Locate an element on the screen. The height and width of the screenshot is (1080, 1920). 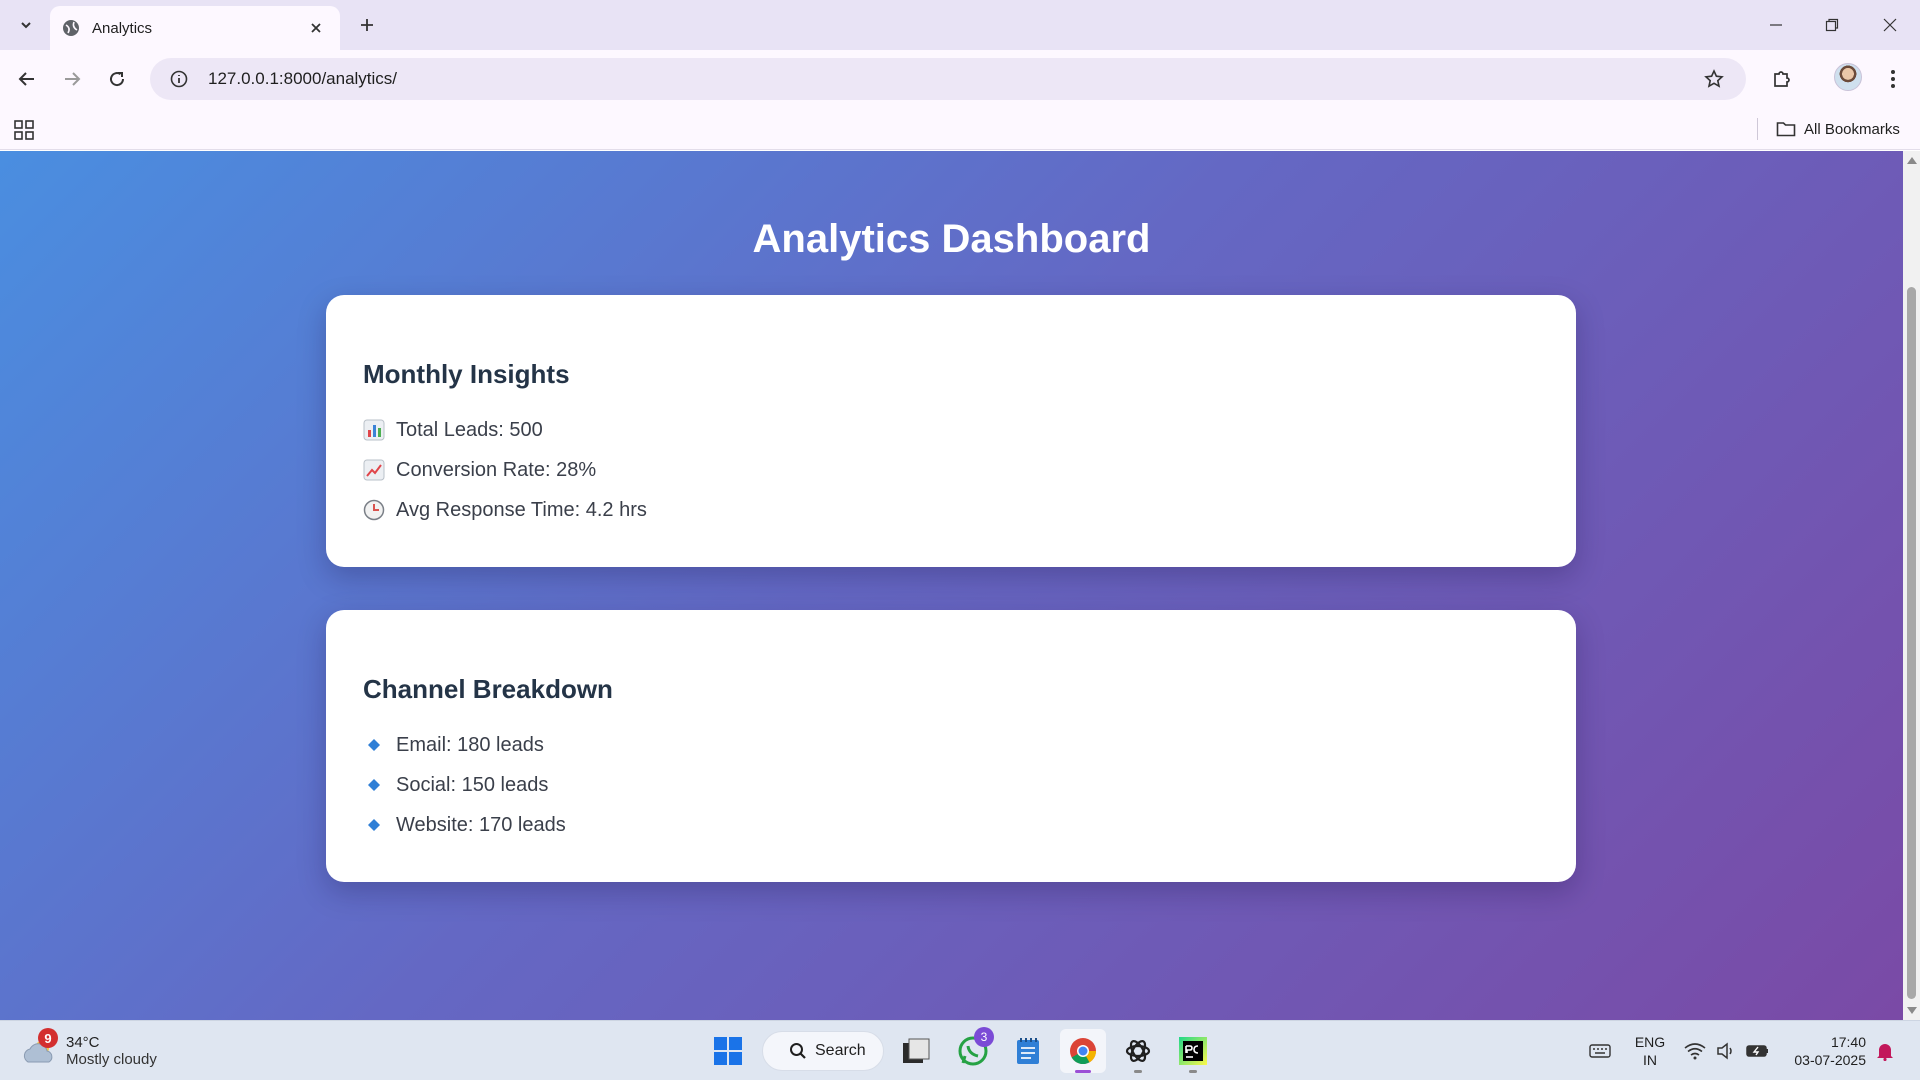
list-item: Total Leads: 500 is located at coordinates (951, 430).